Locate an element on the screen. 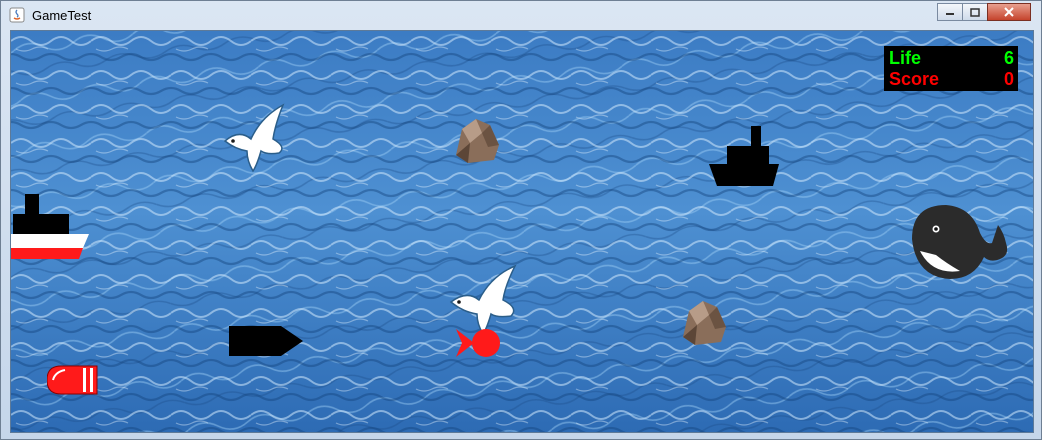  java-app-icon is located at coordinates (17, 15).